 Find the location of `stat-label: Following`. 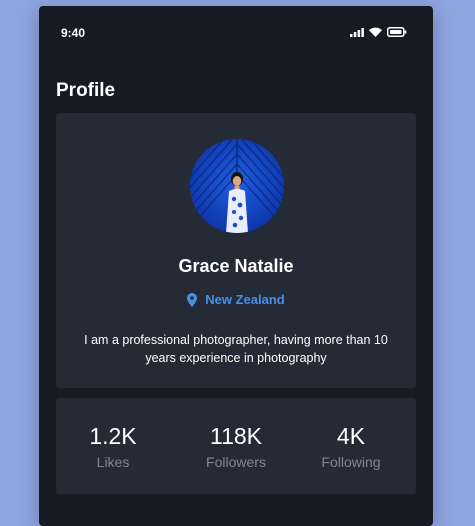

stat-label: Following is located at coordinates (351, 462).